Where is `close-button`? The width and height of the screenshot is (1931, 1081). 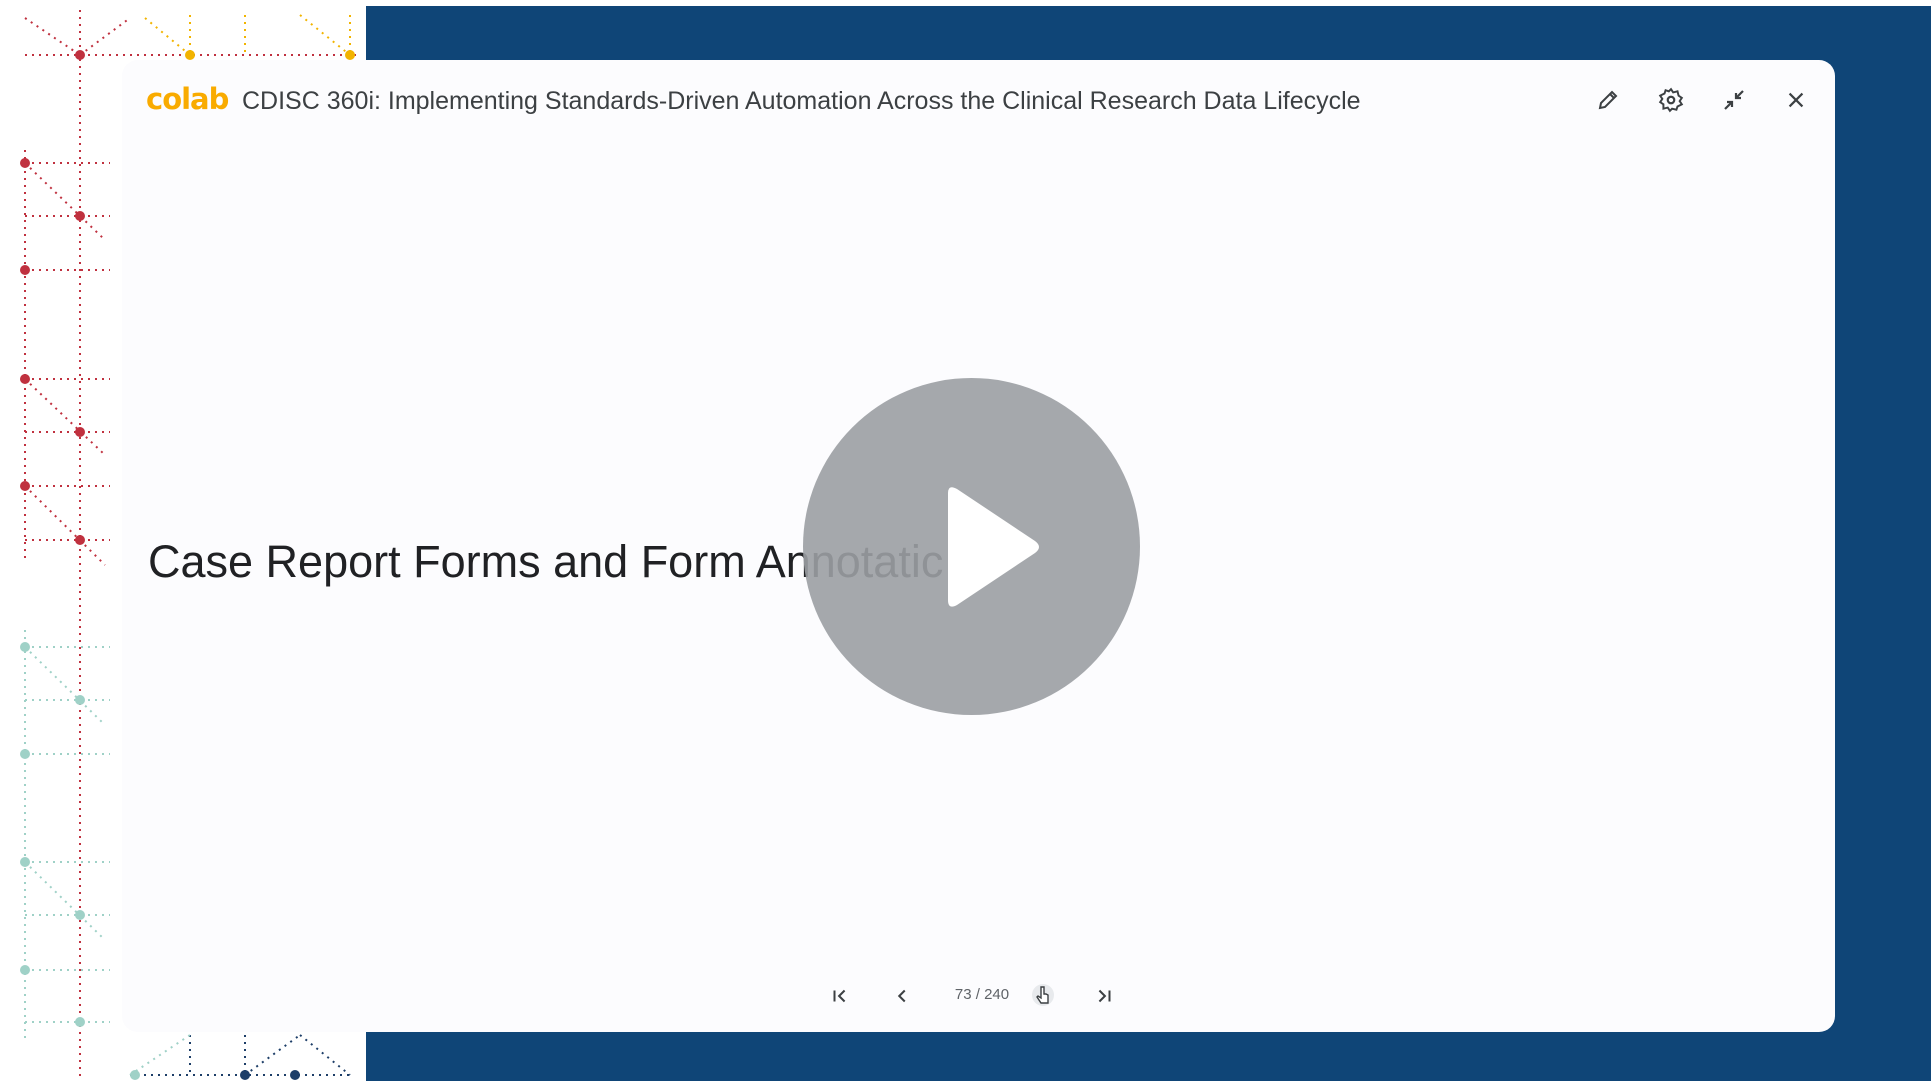 close-button is located at coordinates (1796, 100).